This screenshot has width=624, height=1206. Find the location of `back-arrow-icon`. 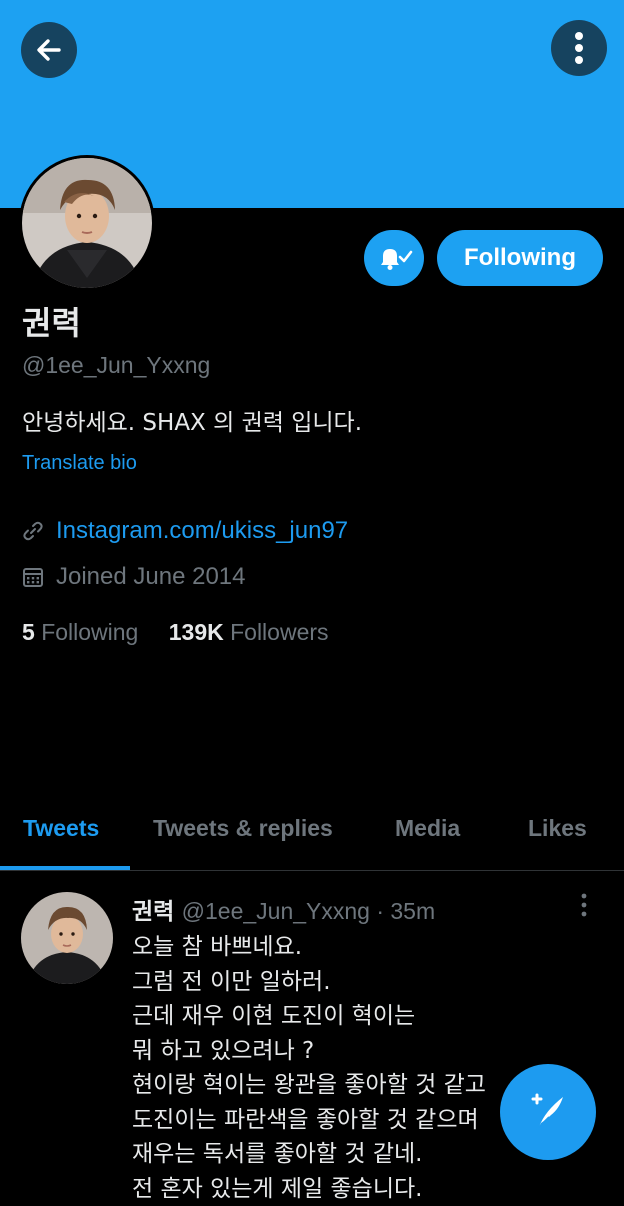

back-arrow-icon is located at coordinates (49, 50).